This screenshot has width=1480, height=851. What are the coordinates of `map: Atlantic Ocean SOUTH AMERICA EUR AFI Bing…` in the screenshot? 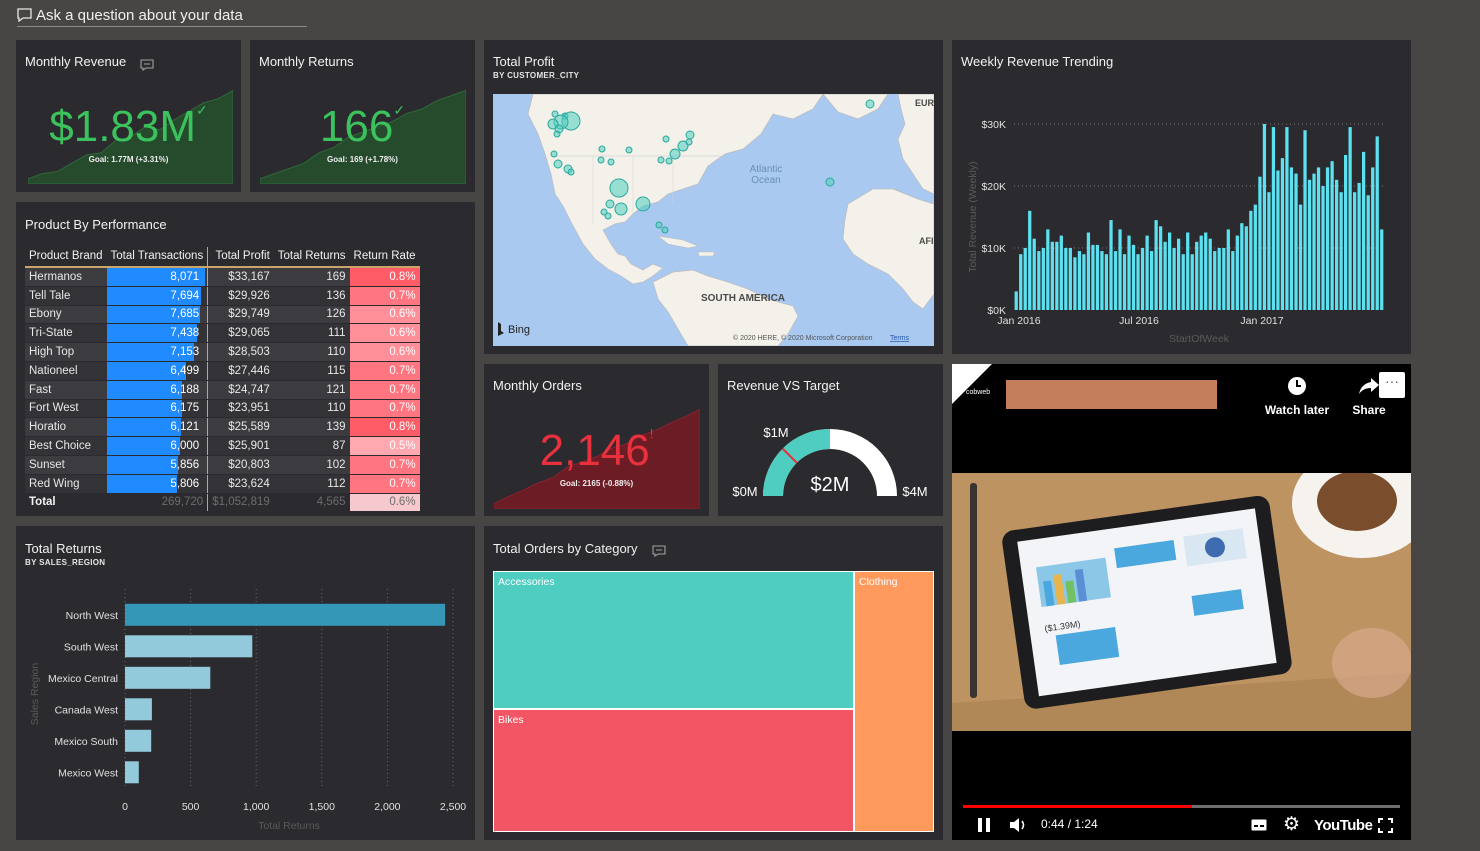 It's located at (713, 220).